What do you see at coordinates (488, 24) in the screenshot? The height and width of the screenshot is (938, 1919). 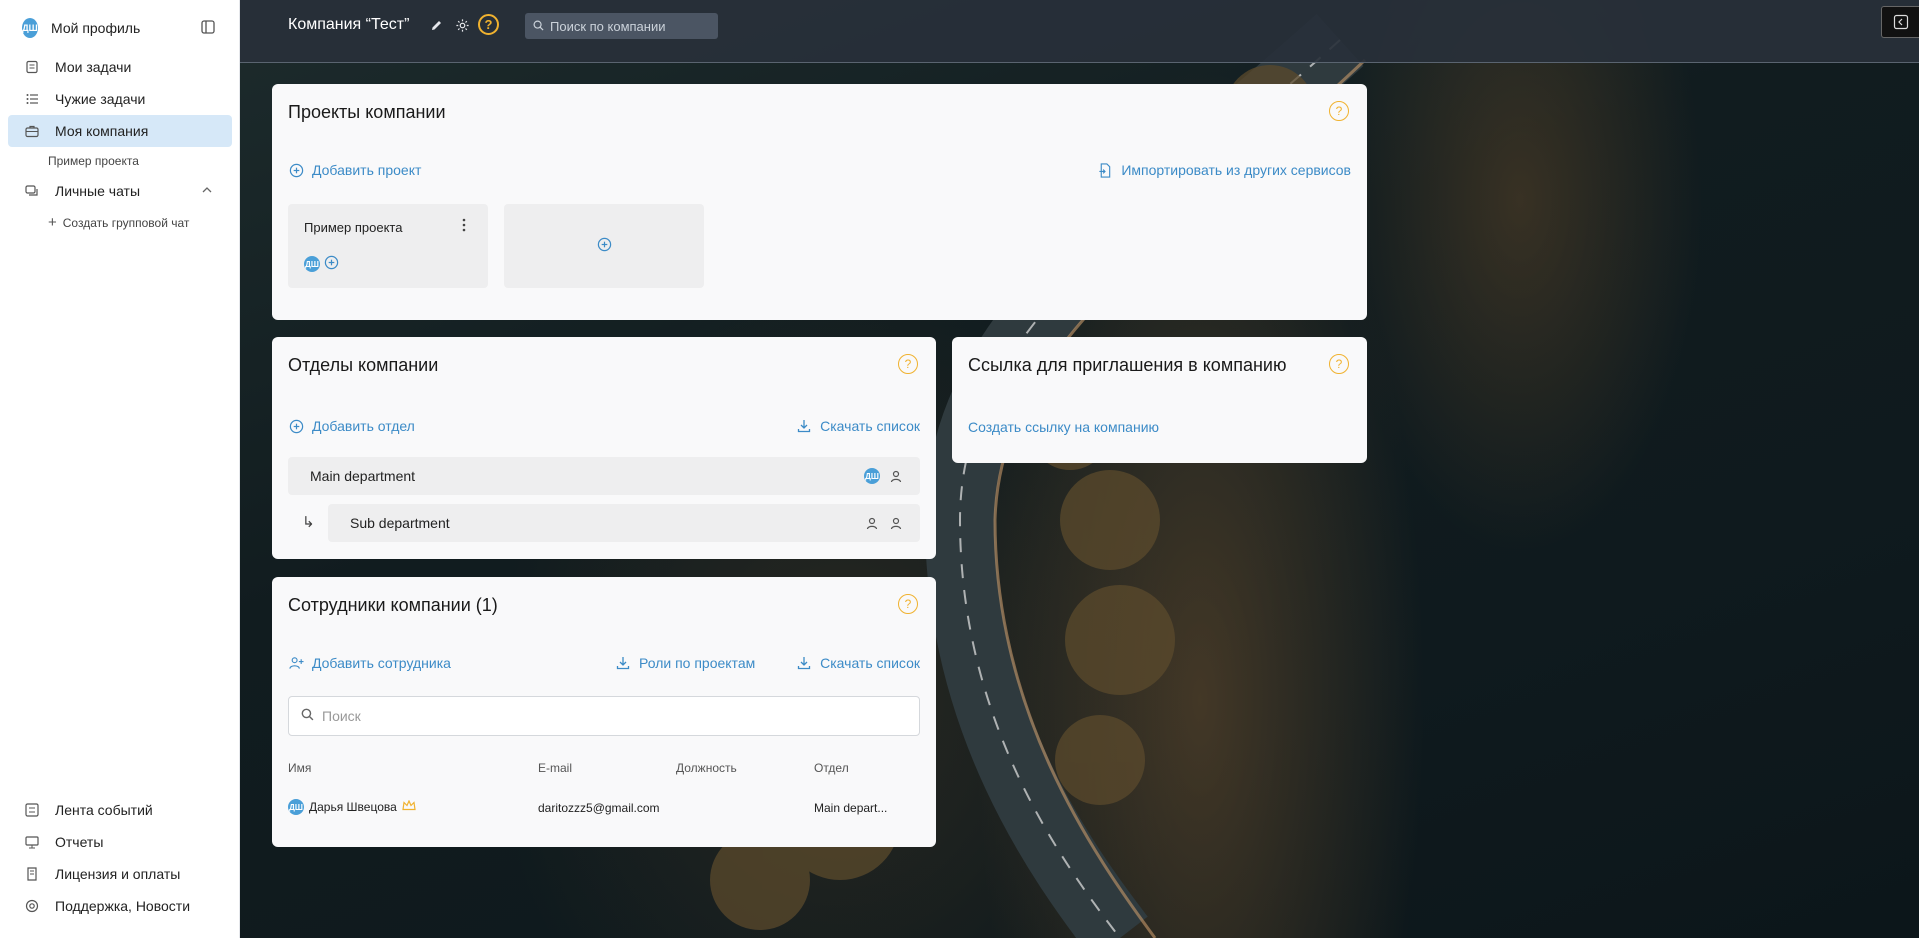 I see `header-help-icon: ?` at bounding box center [488, 24].